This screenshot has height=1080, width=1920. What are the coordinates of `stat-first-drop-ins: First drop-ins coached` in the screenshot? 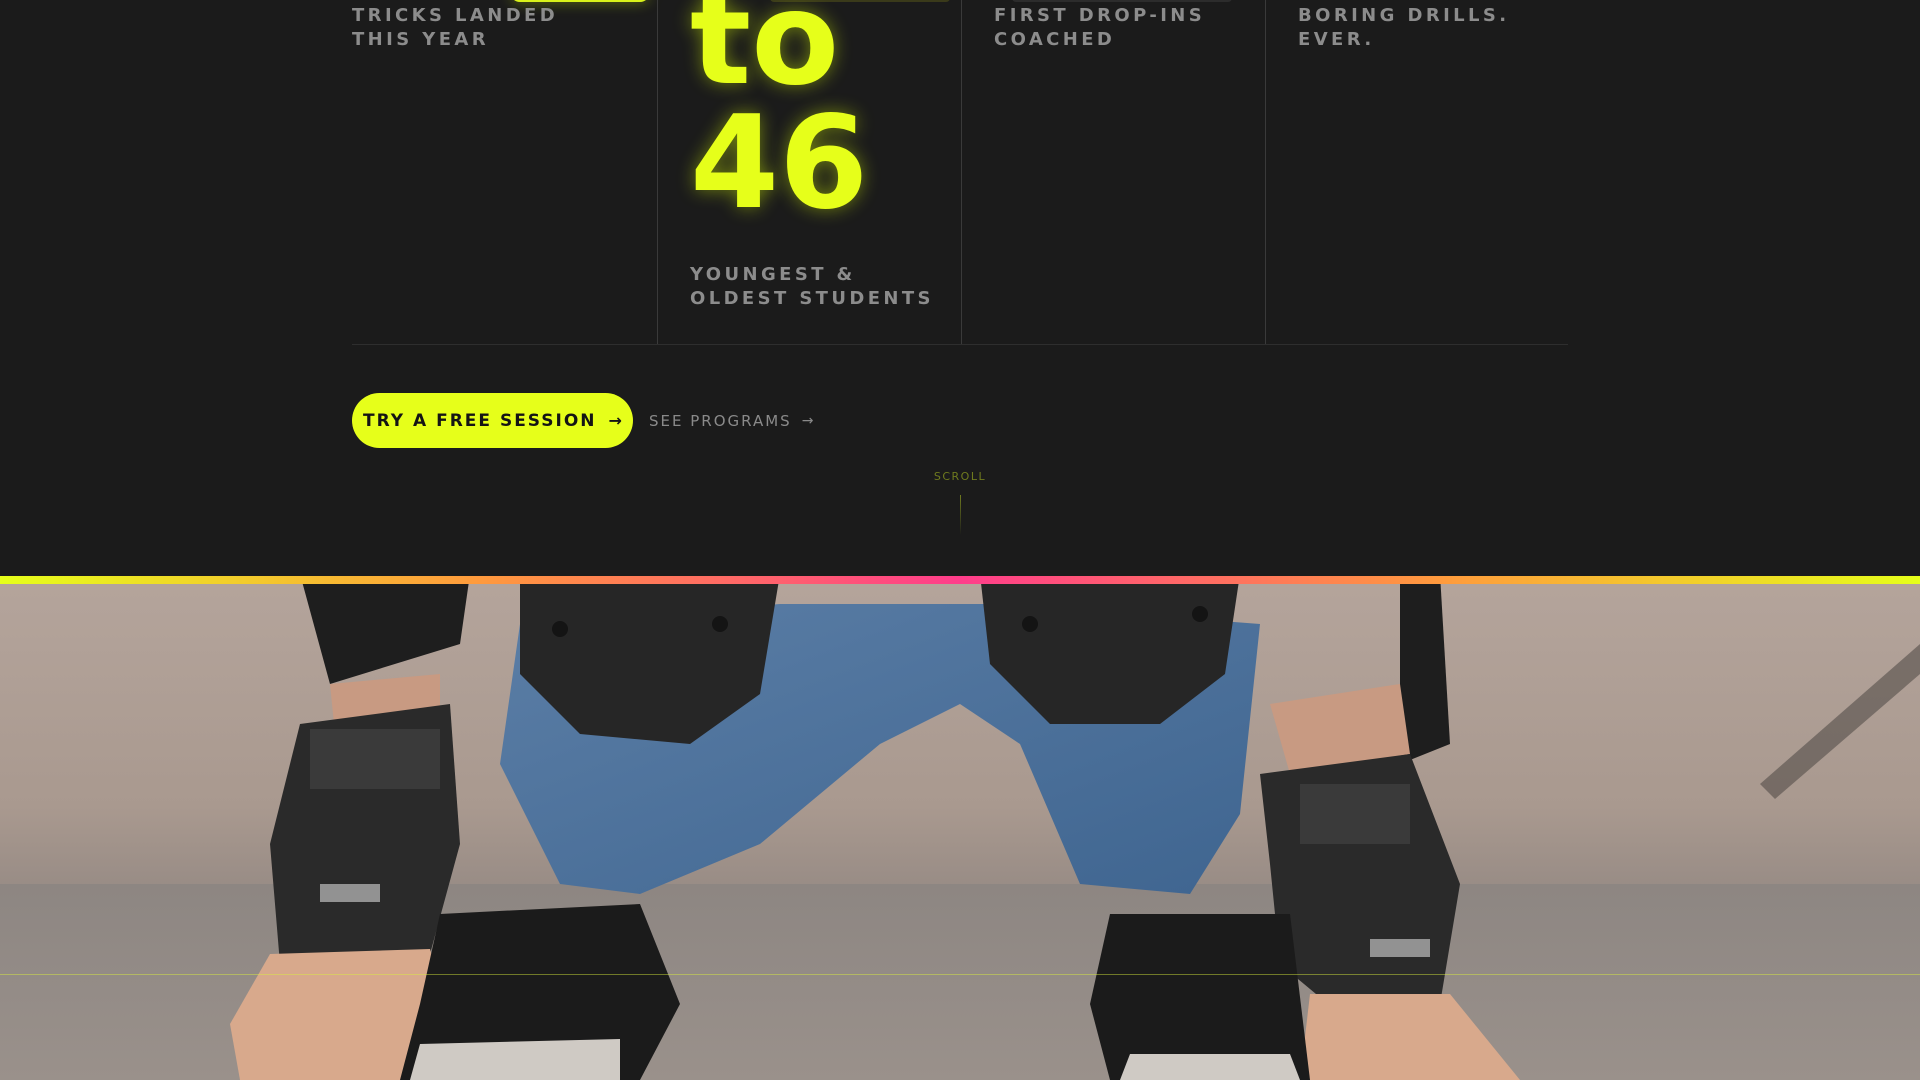 It's located at (1113, 172).